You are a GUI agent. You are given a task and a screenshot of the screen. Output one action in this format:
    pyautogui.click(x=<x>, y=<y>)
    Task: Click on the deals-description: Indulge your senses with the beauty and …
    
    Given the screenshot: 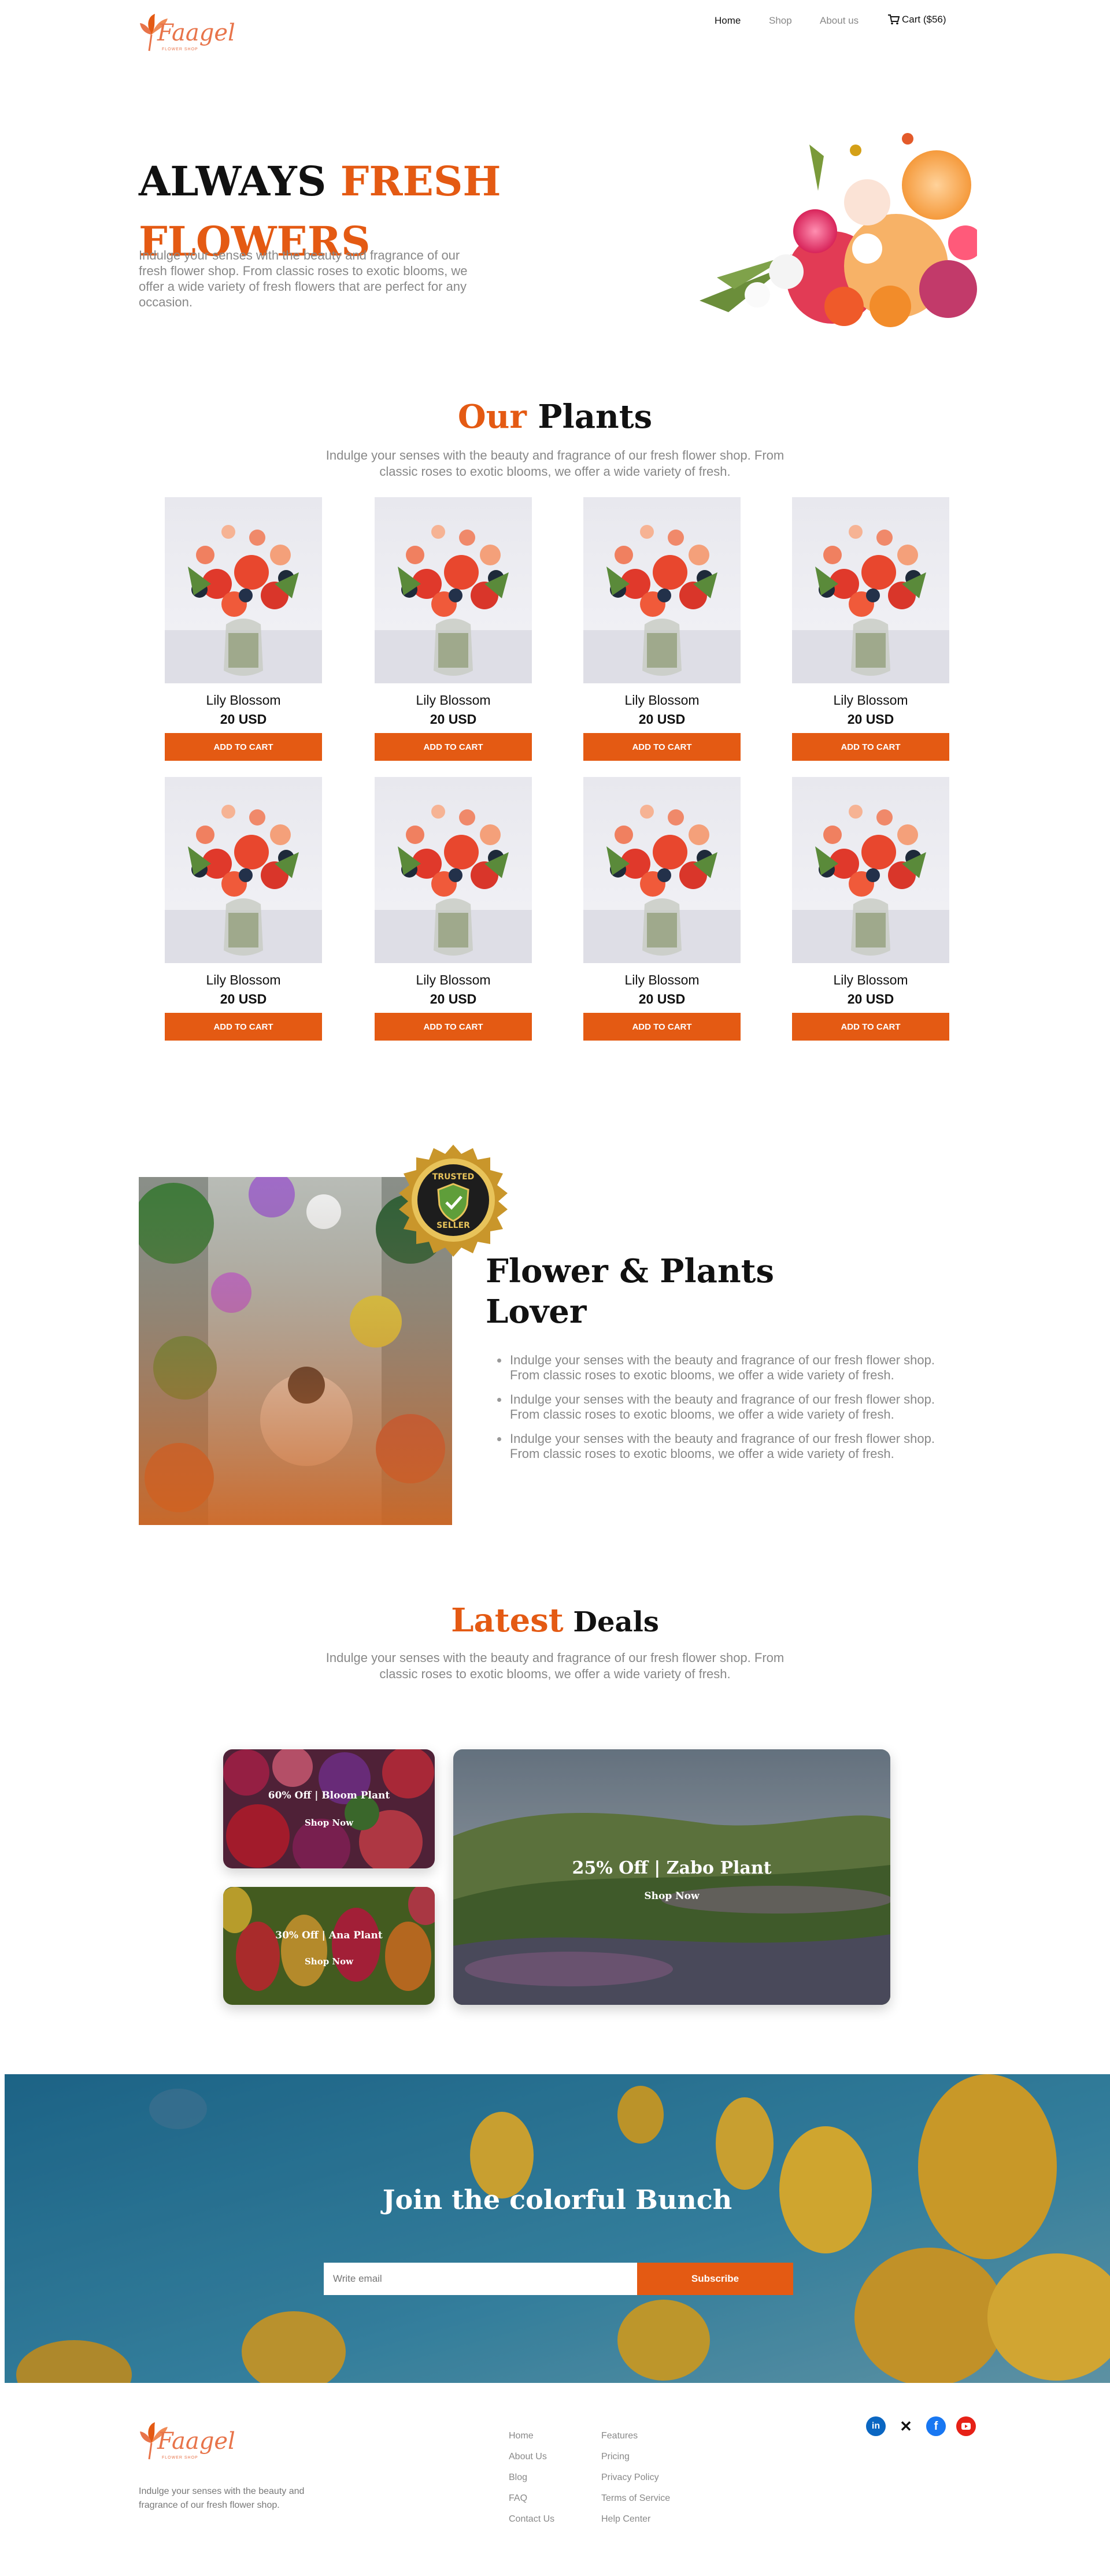 What is the action you would take?
    pyautogui.click(x=555, y=1666)
    